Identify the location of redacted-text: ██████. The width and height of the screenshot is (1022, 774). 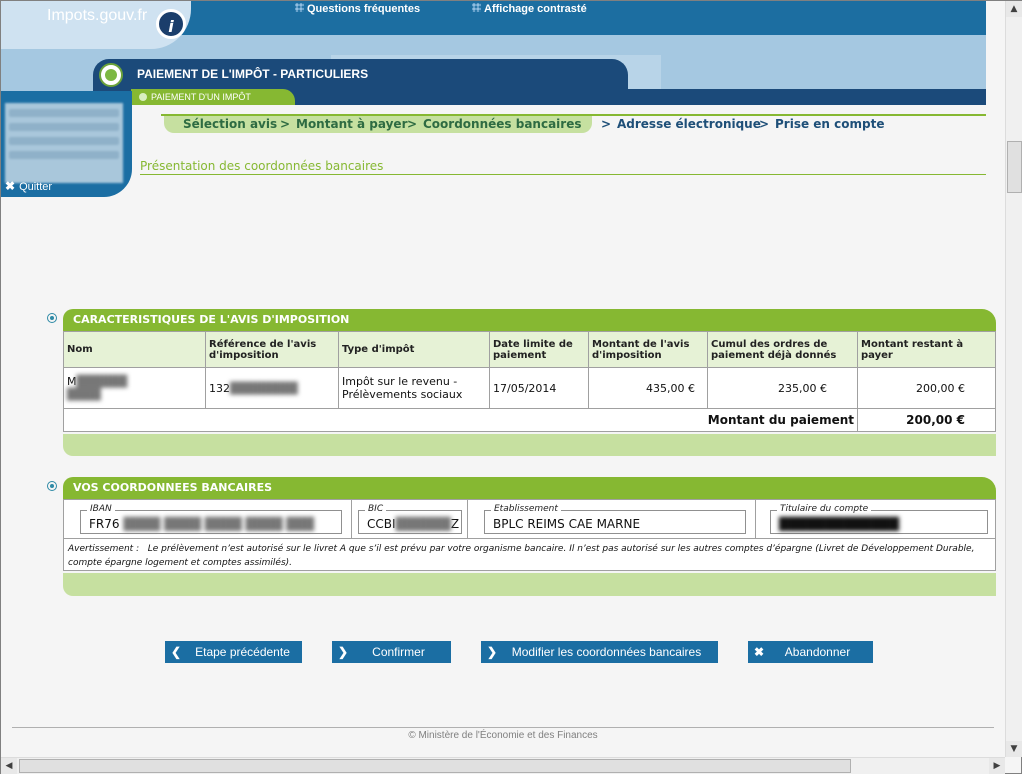
(423, 524).